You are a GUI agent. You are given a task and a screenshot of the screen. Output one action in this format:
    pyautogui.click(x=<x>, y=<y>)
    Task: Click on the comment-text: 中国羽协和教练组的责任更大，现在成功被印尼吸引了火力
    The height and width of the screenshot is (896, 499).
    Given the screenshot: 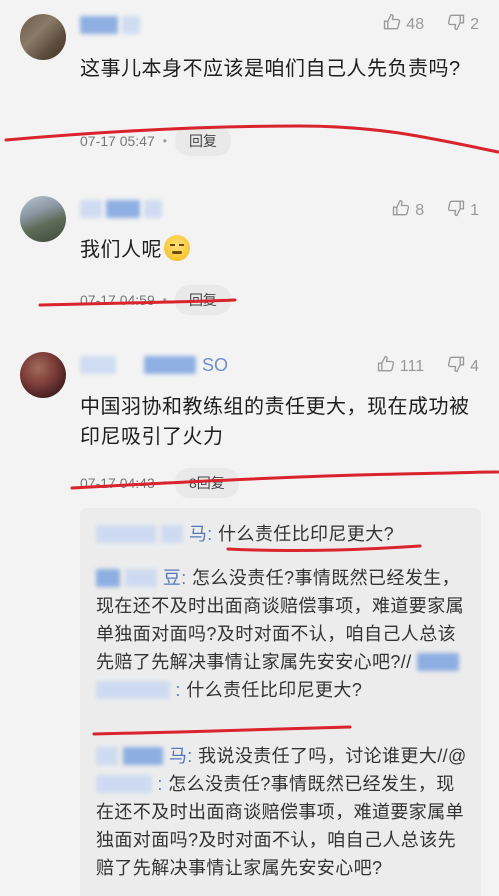 What is the action you would take?
    pyautogui.click(x=275, y=422)
    